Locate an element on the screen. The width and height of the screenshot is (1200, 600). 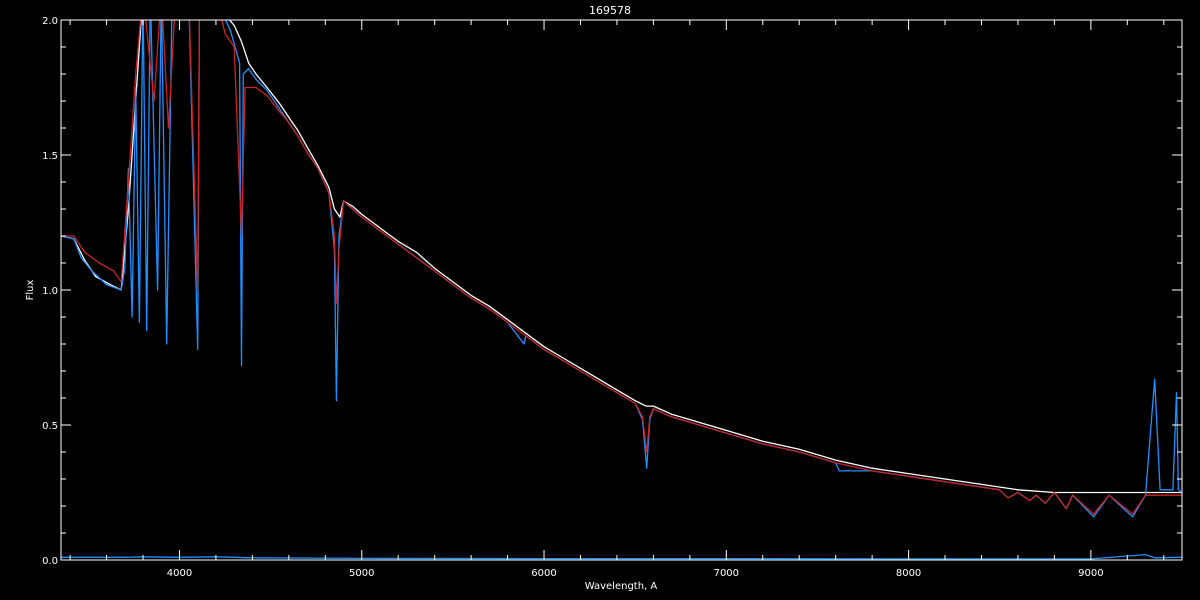
y-tick-label: 0.5 is located at coordinates (50, 426).